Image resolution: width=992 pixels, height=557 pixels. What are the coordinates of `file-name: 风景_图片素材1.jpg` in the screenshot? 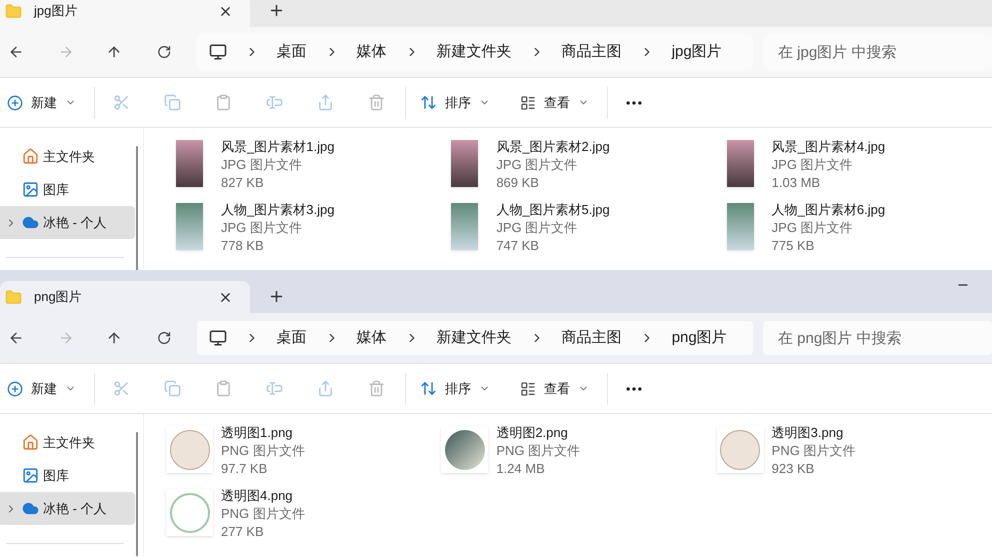 It's located at (277, 147).